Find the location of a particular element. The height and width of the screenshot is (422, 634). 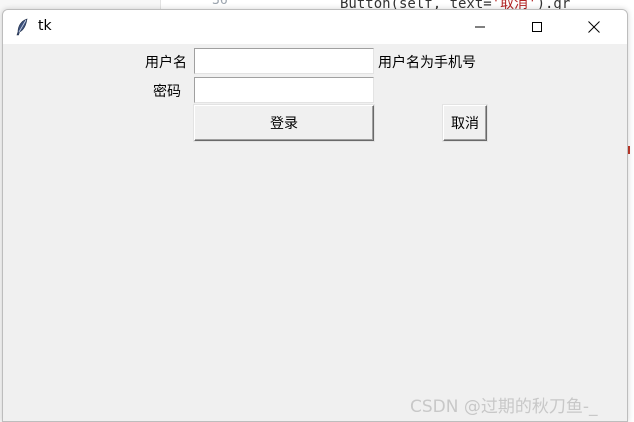

minimize-button is located at coordinates (480, 27).